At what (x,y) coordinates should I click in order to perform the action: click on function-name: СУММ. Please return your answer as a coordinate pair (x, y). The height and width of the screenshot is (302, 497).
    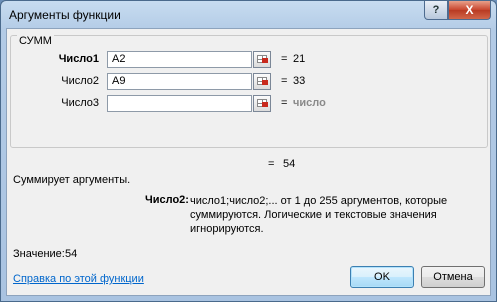
    Looking at the image, I should click on (35, 41).